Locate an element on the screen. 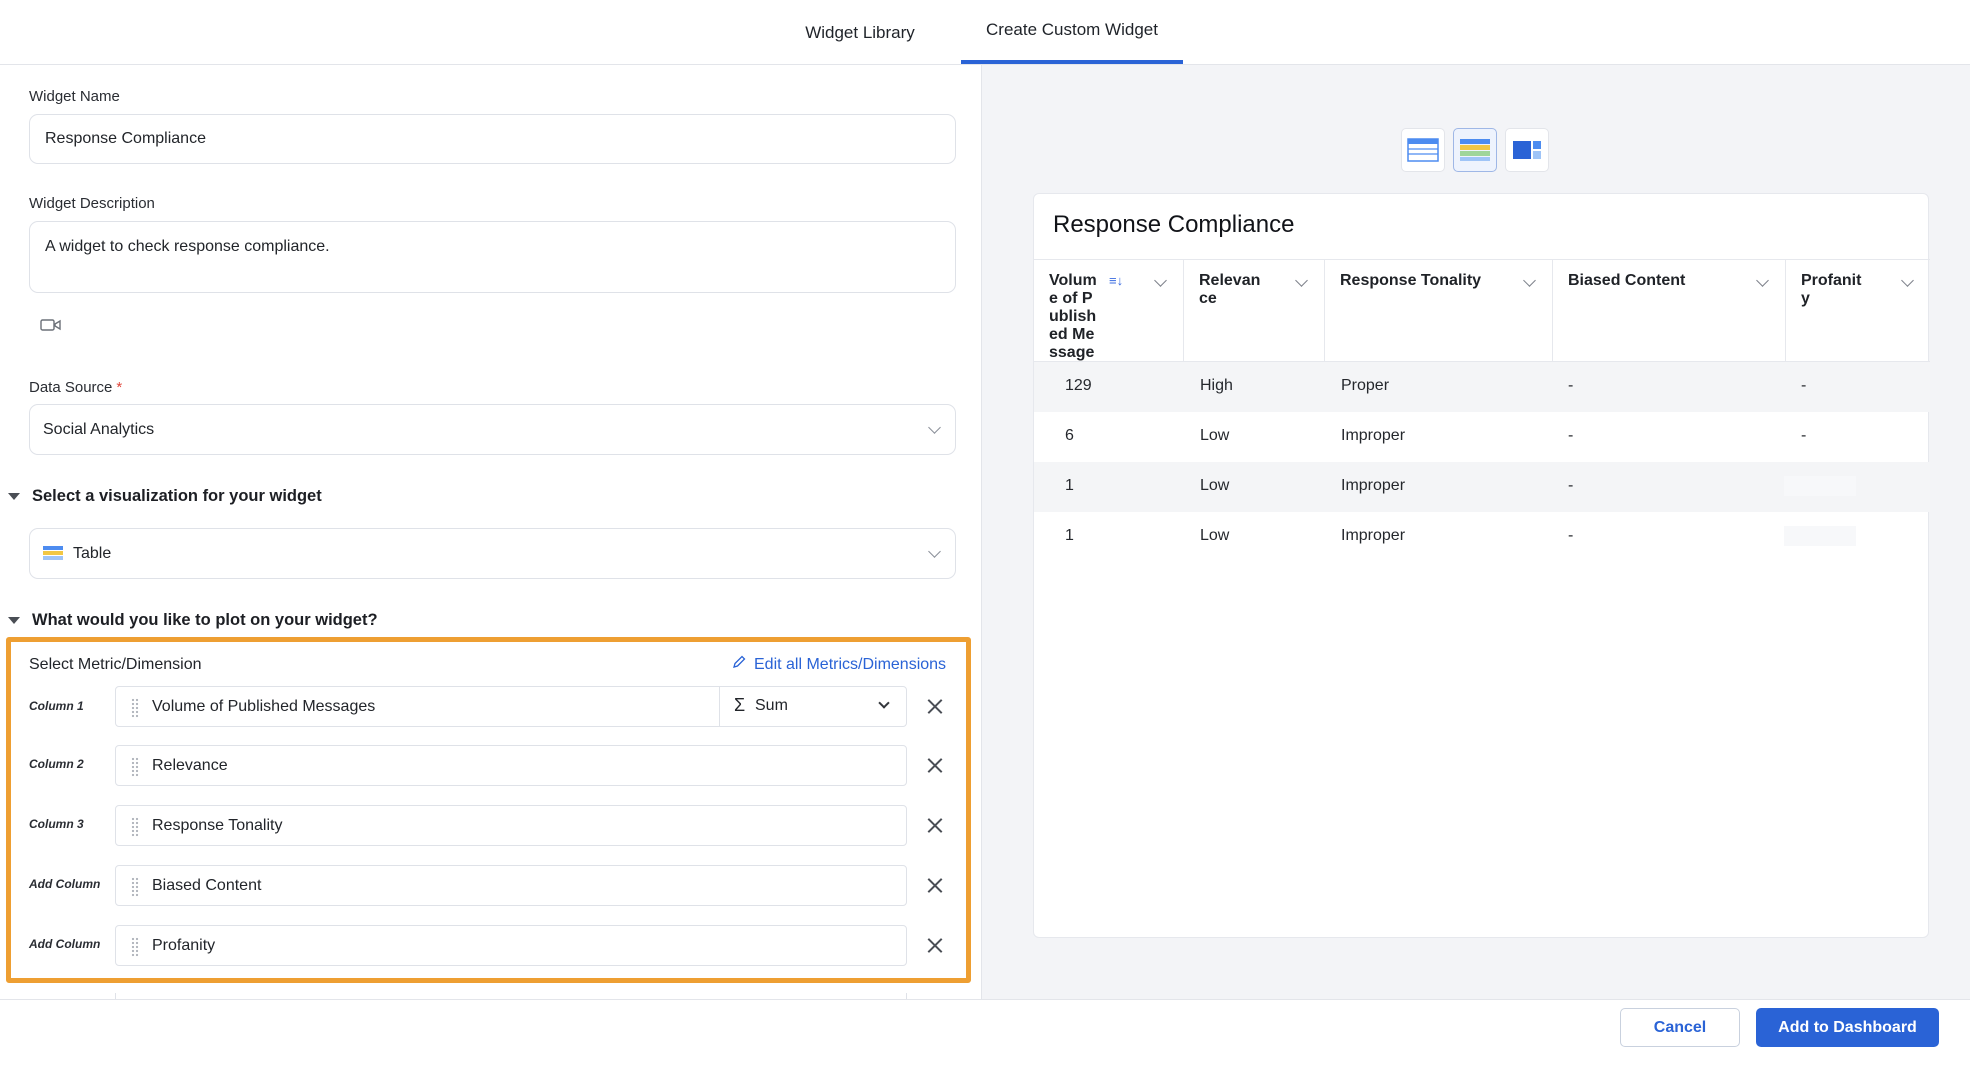 The image size is (1970, 1068). header-relevance: Relevance is located at coordinates (1254, 311).